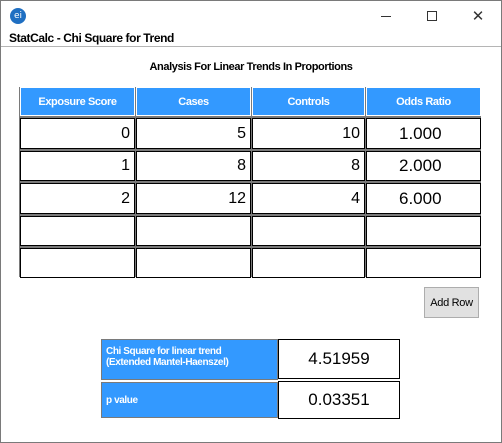 The image size is (502, 443). I want to click on minimize-button, so click(386, 16).